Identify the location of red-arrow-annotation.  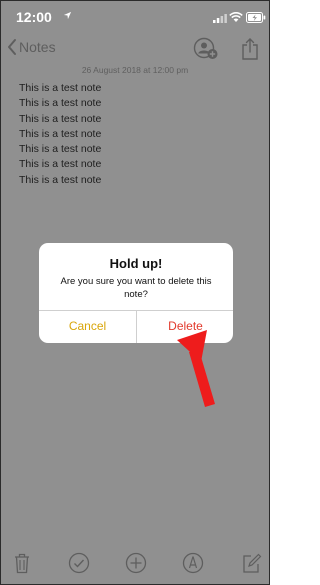
(196, 368).